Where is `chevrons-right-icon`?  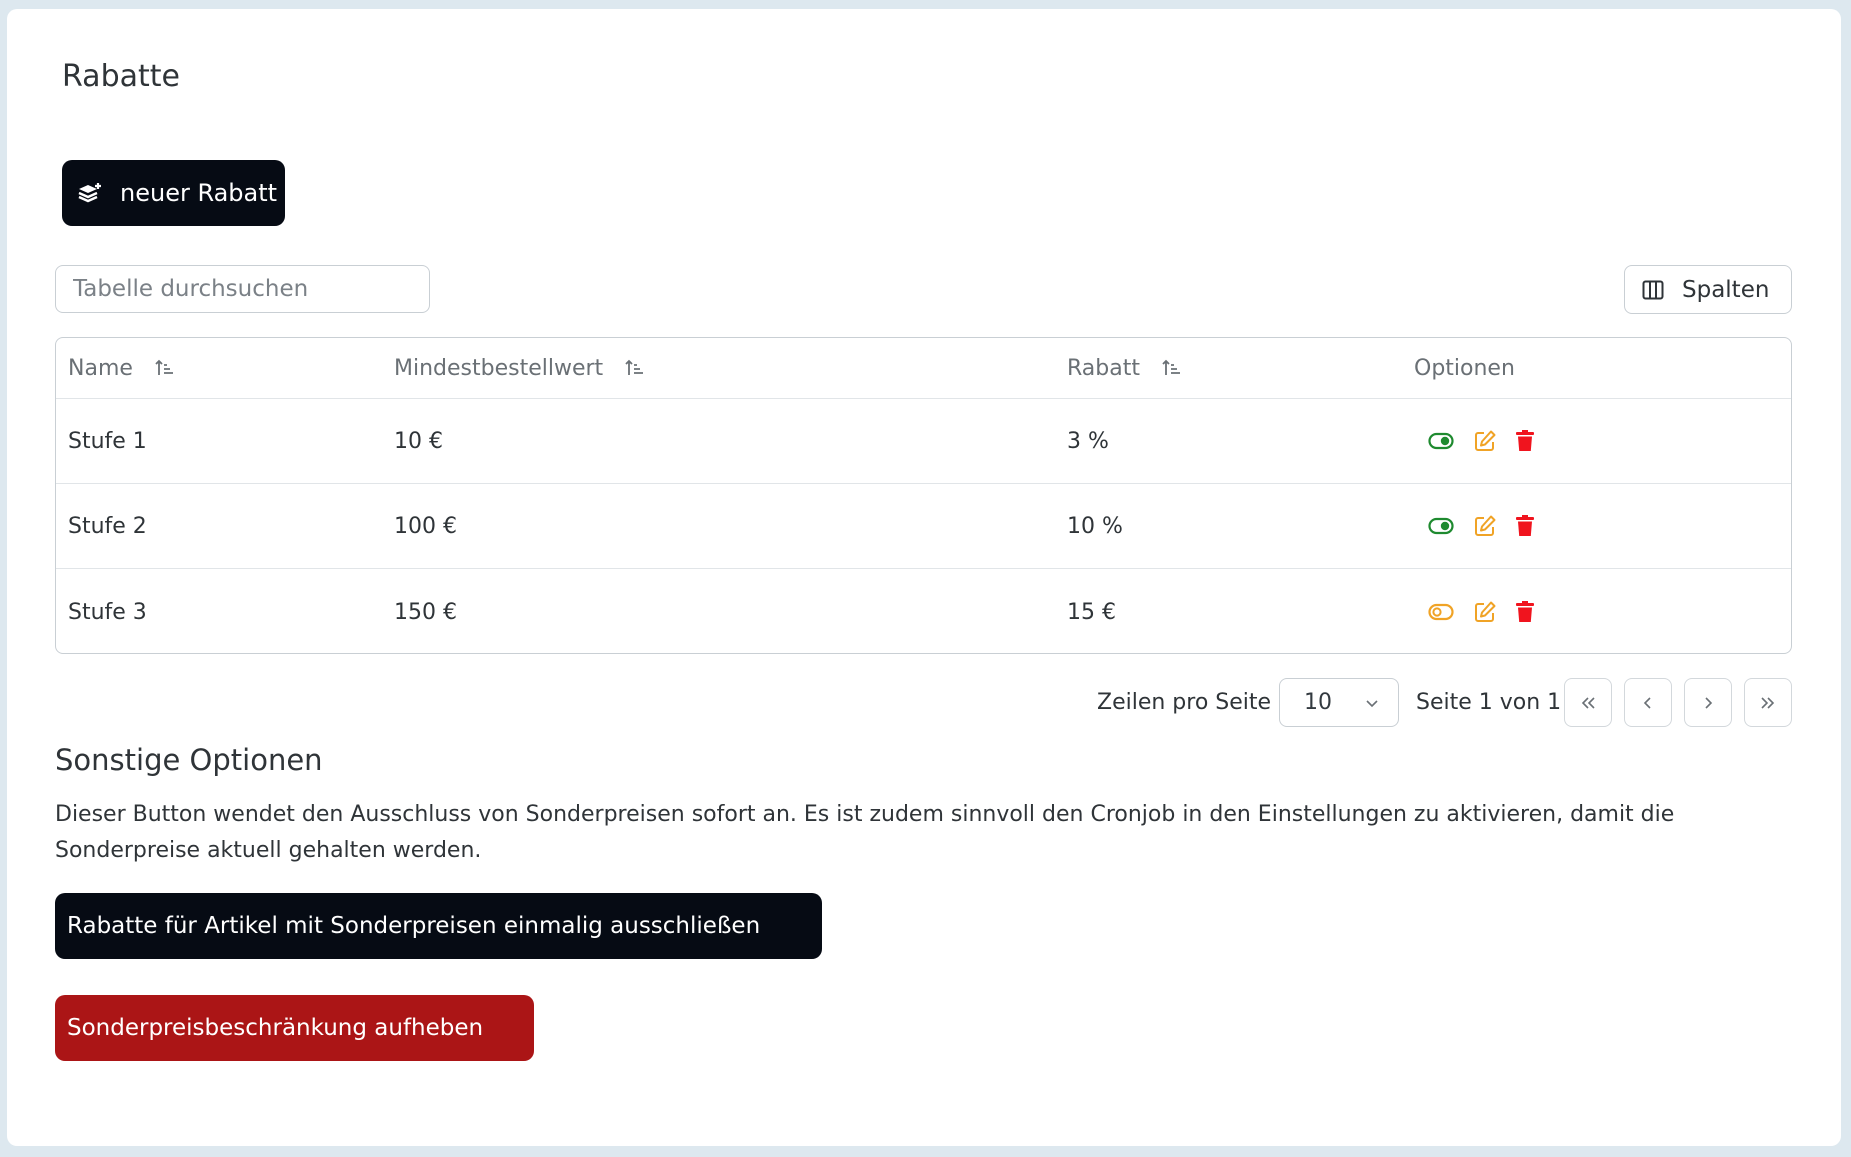 chevrons-right-icon is located at coordinates (1768, 703).